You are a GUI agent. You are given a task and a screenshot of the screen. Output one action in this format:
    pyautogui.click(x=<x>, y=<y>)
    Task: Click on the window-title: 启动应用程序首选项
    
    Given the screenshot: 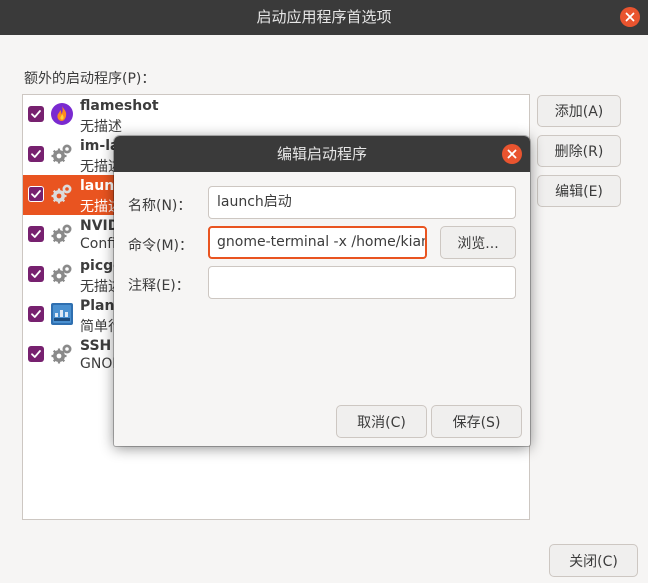 What is the action you would take?
    pyautogui.click(x=324, y=17)
    